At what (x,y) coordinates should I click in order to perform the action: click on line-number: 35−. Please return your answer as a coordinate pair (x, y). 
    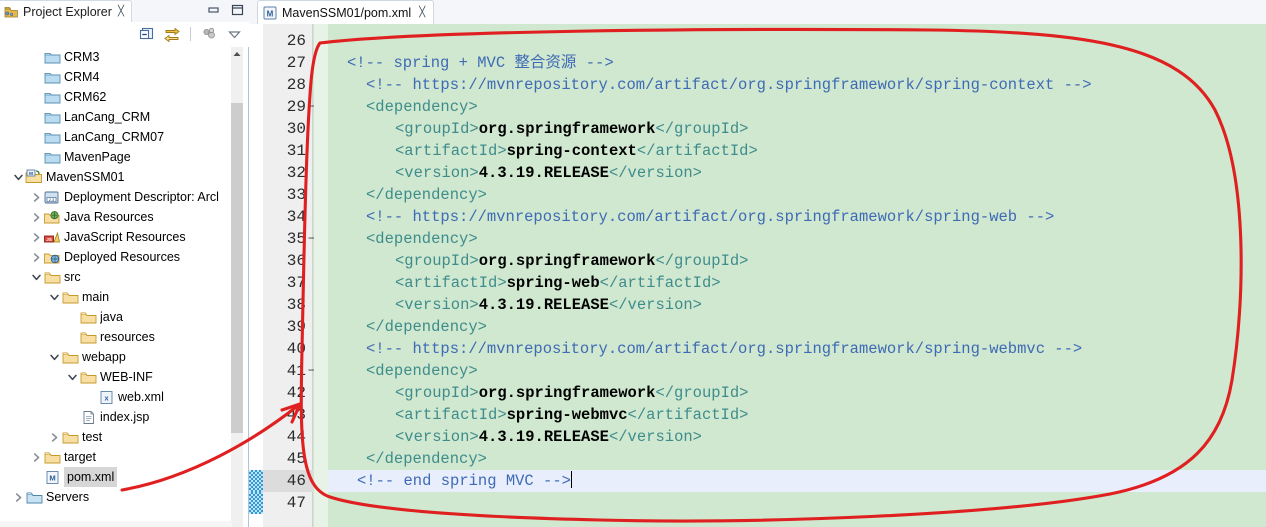
    Looking at the image, I should click on (300, 239).